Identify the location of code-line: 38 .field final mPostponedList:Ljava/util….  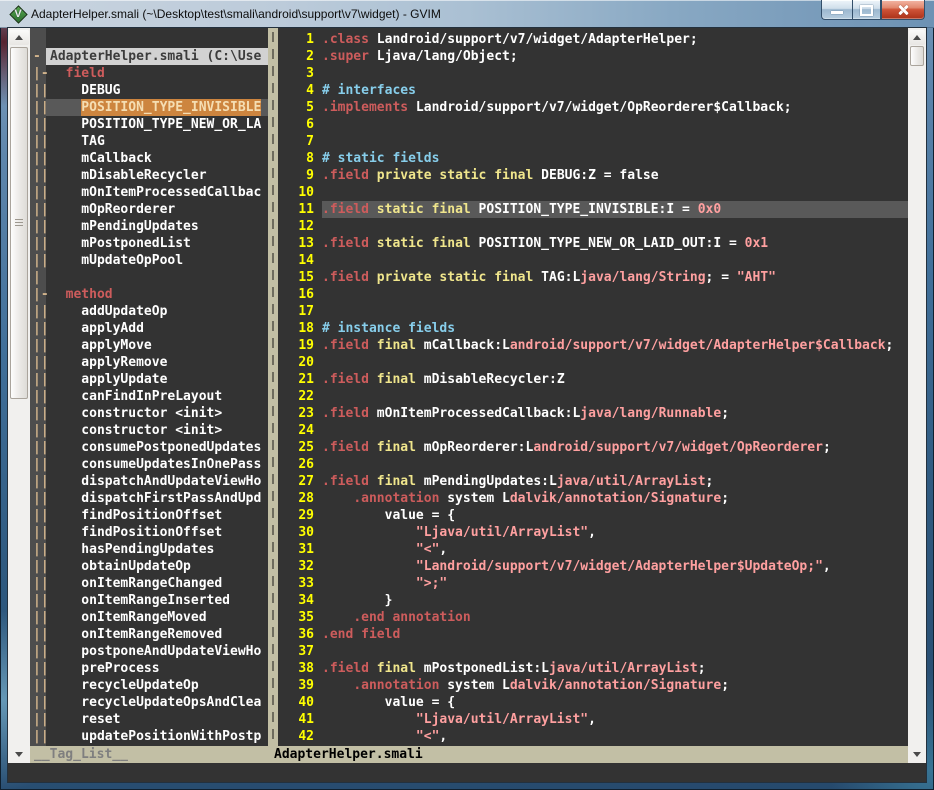
(593, 668).